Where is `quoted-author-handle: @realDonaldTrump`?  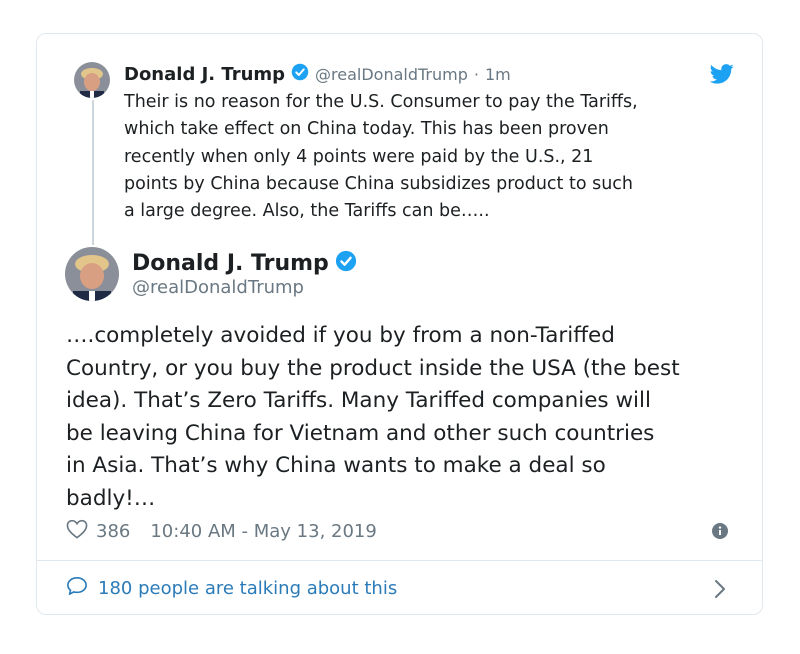
quoted-author-handle: @realDonaldTrump is located at coordinates (391, 74).